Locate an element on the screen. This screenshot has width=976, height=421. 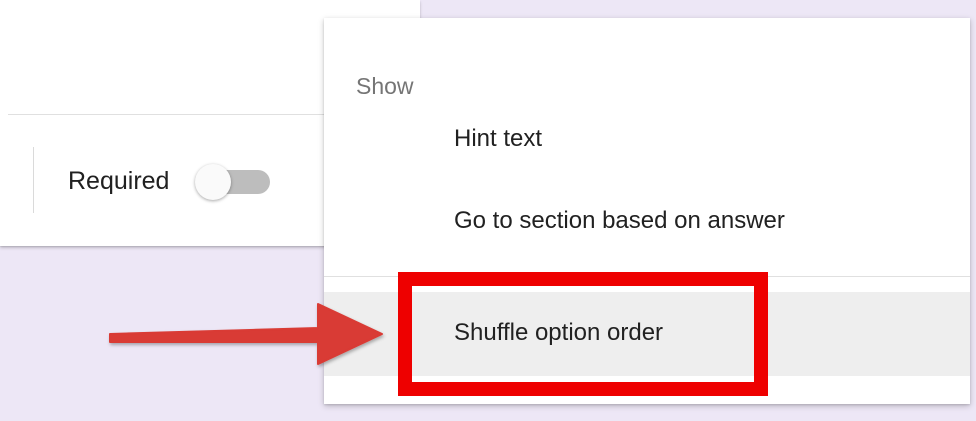
menu-divider is located at coordinates (647, 276).